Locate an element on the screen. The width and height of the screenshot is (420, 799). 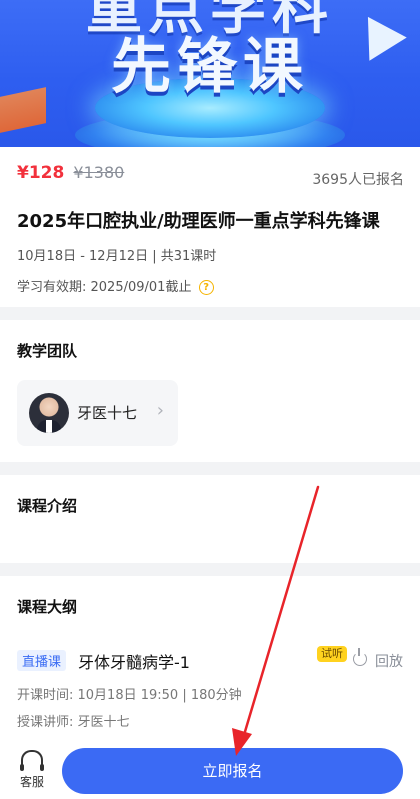
replay-button: 回放 is located at coordinates (389, 661).